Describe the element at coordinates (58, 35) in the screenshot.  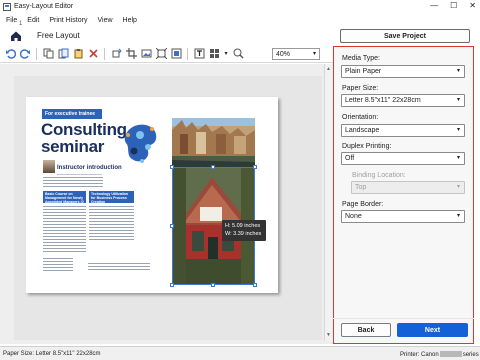
I see `layout-mode-label: Free Layout` at that location.